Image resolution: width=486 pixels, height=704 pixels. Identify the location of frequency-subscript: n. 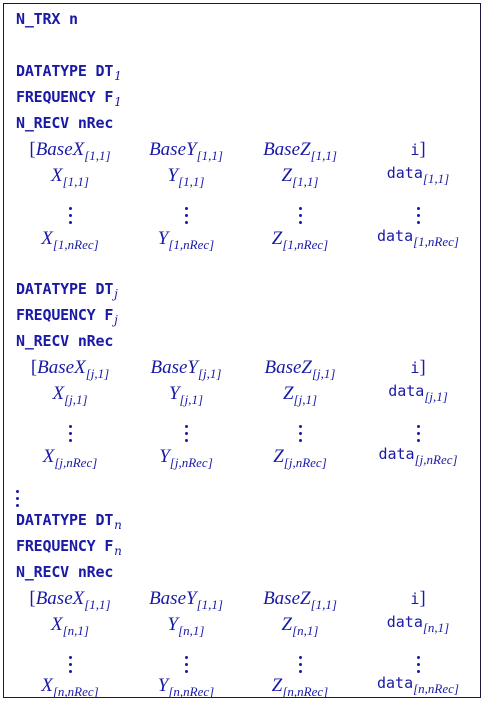
(118, 551).